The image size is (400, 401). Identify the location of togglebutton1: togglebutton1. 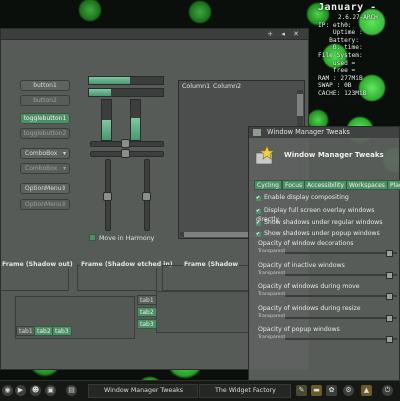
(45, 118).